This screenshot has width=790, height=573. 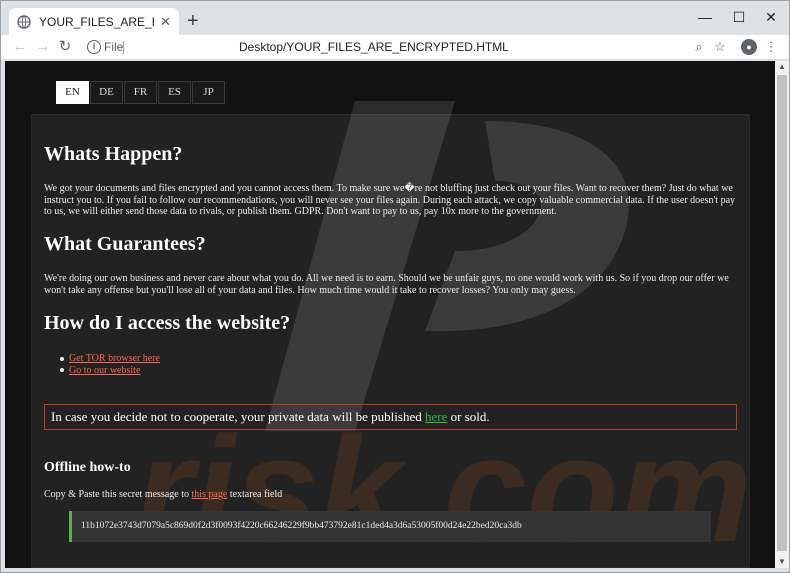 I want to click on published-data-link: here, so click(x=436, y=416).